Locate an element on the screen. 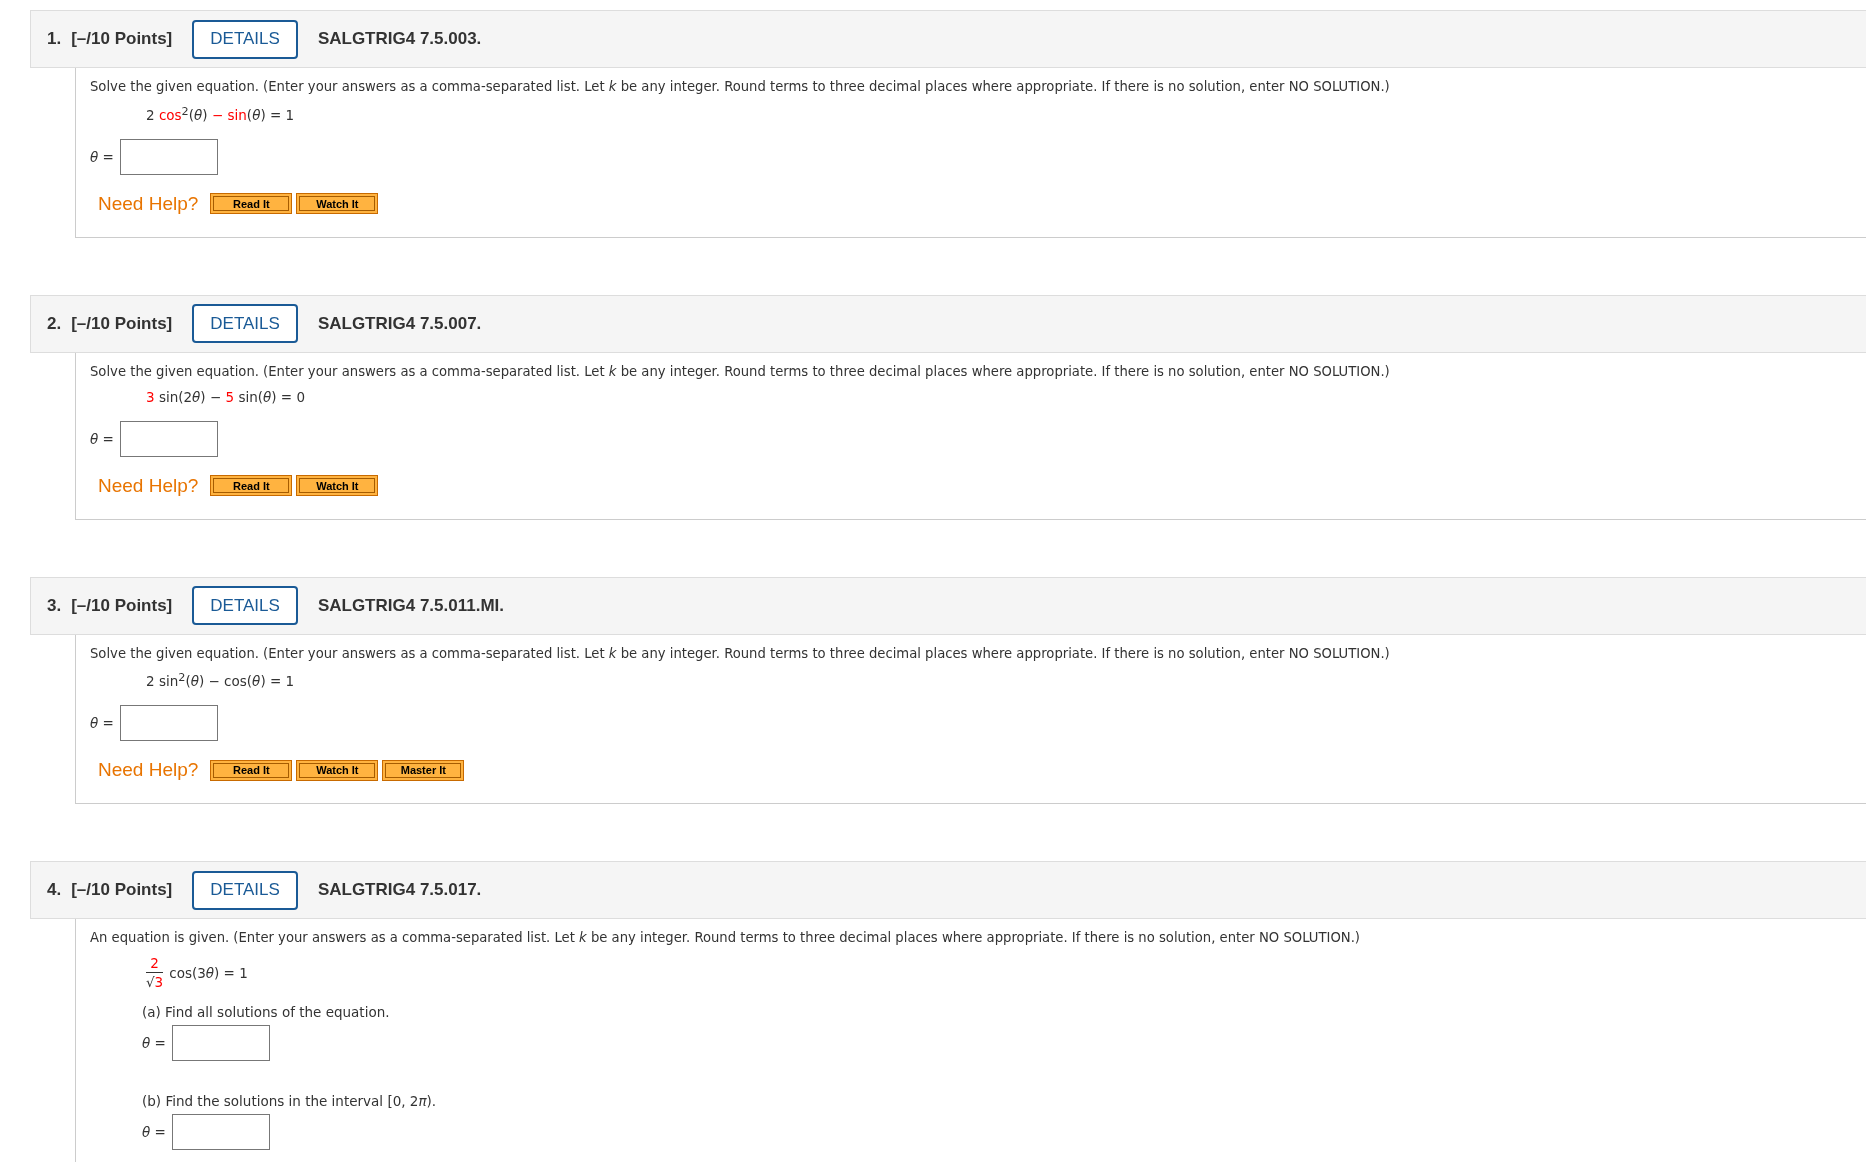  problem-code: SALGTRIG4 7.5.011.MI. is located at coordinates (410, 605).